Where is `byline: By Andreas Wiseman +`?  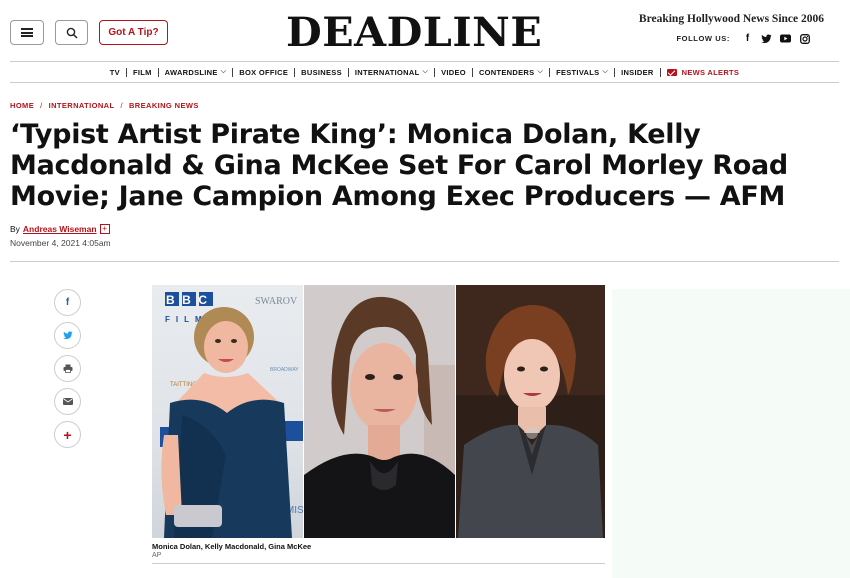
byline: By Andreas Wiseman + is located at coordinates (60, 229).